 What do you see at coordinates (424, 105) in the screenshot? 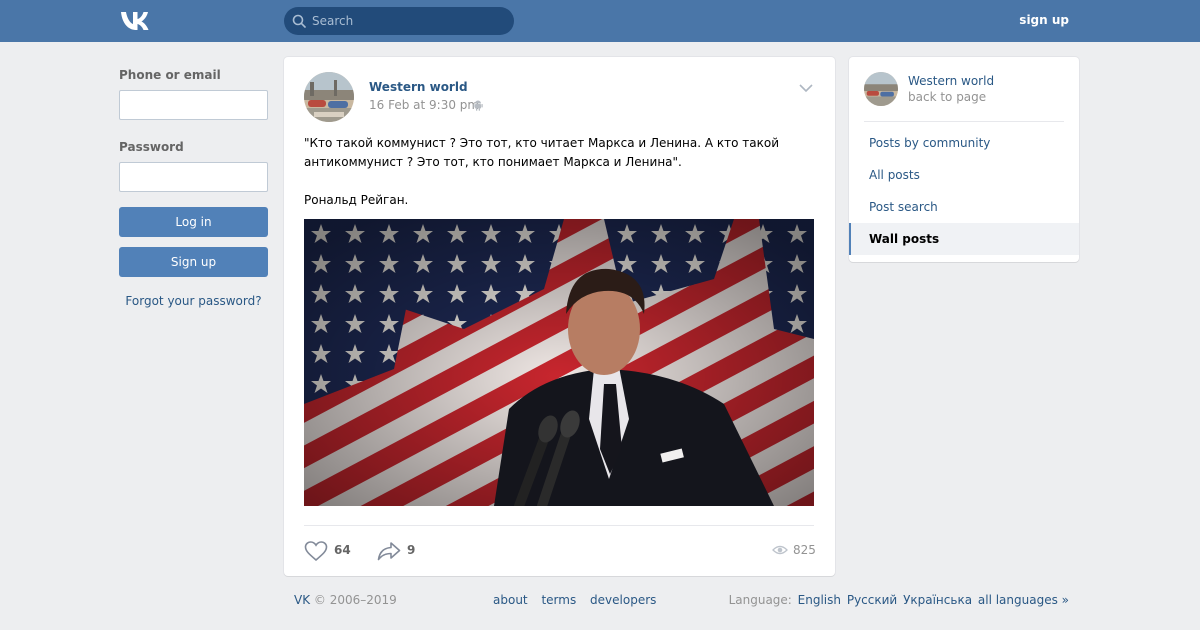
I see `post-date: 16 Feb at 9:30 pm` at bounding box center [424, 105].